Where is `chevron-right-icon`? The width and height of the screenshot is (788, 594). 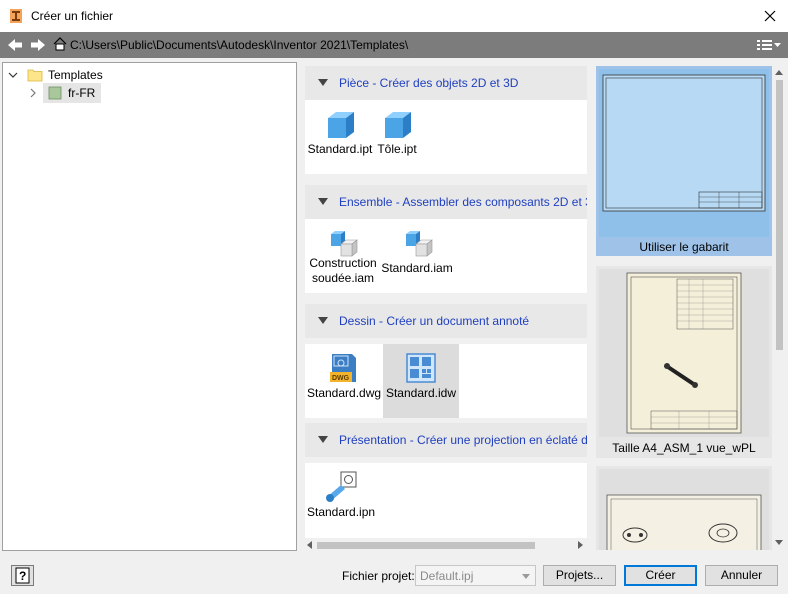
chevron-right-icon is located at coordinates (33, 93).